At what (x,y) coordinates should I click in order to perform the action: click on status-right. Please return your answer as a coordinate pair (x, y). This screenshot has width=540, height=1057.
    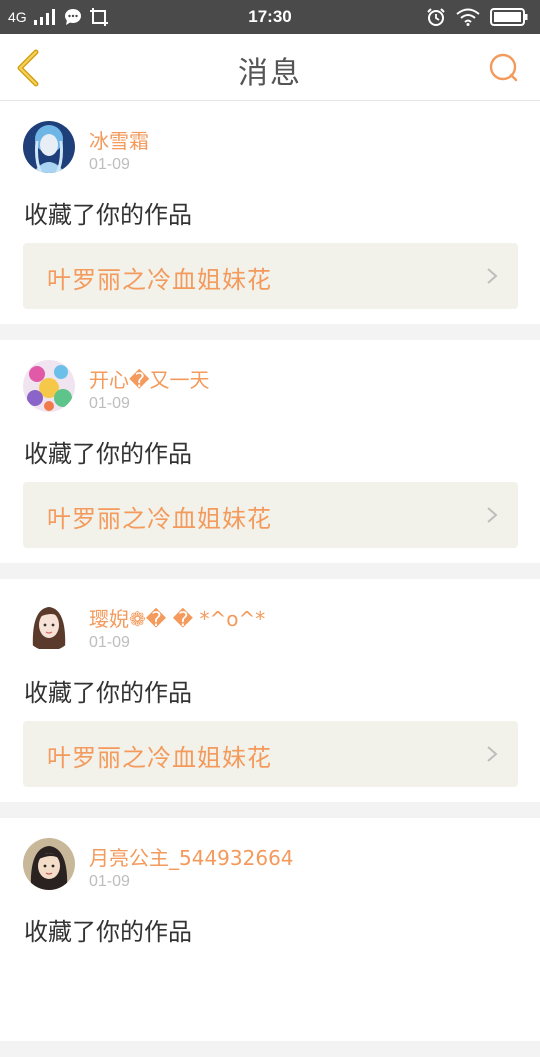
    Looking at the image, I should click on (477, 17).